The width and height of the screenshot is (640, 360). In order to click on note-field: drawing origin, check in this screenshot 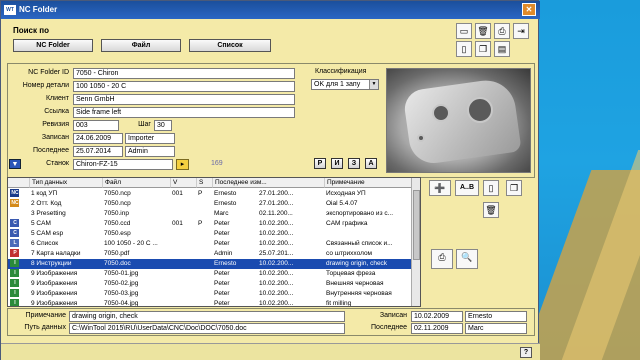, I will do `click(207, 316)`.